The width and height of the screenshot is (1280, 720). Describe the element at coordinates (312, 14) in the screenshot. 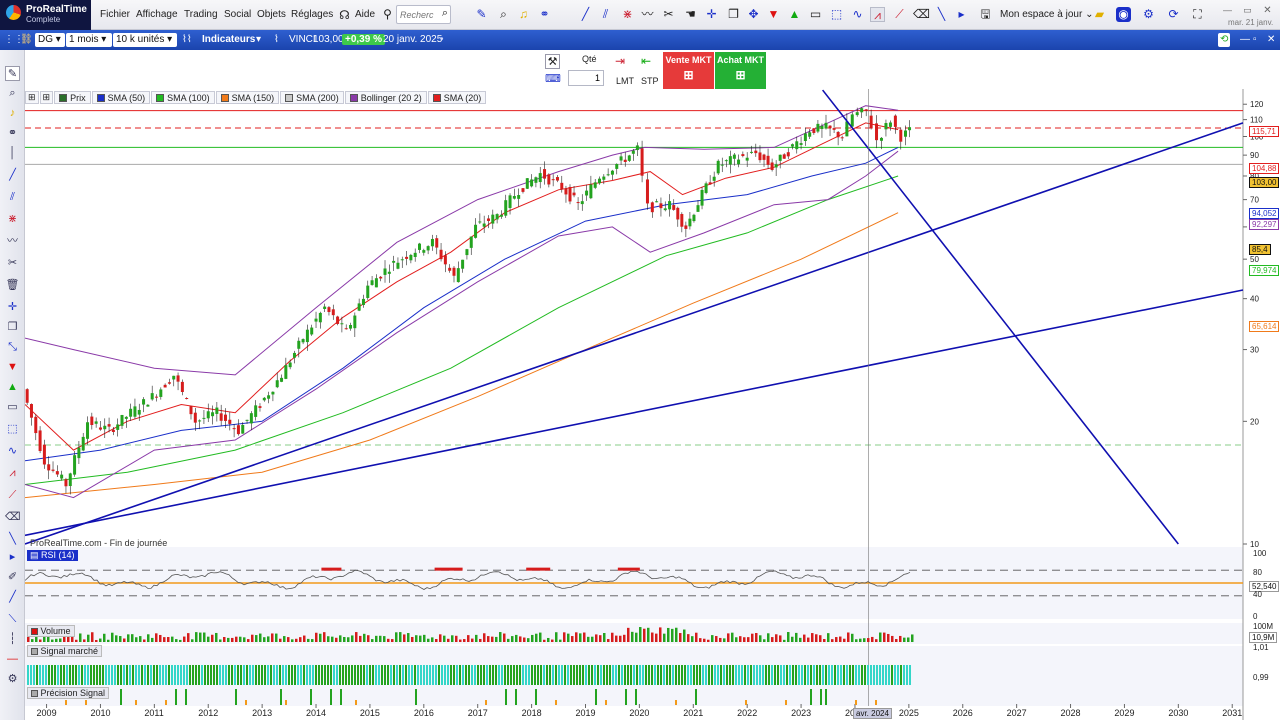

I see `menu-reglages: Réglages` at that location.